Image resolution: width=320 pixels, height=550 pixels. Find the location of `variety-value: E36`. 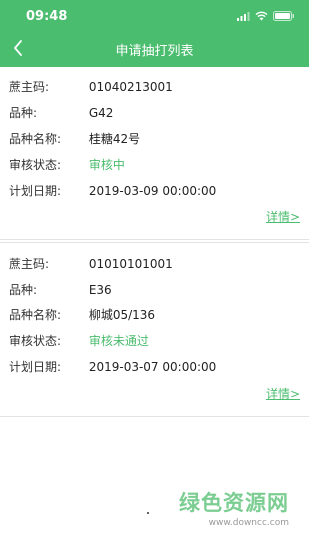

variety-value: E36 is located at coordinates (100, 290).